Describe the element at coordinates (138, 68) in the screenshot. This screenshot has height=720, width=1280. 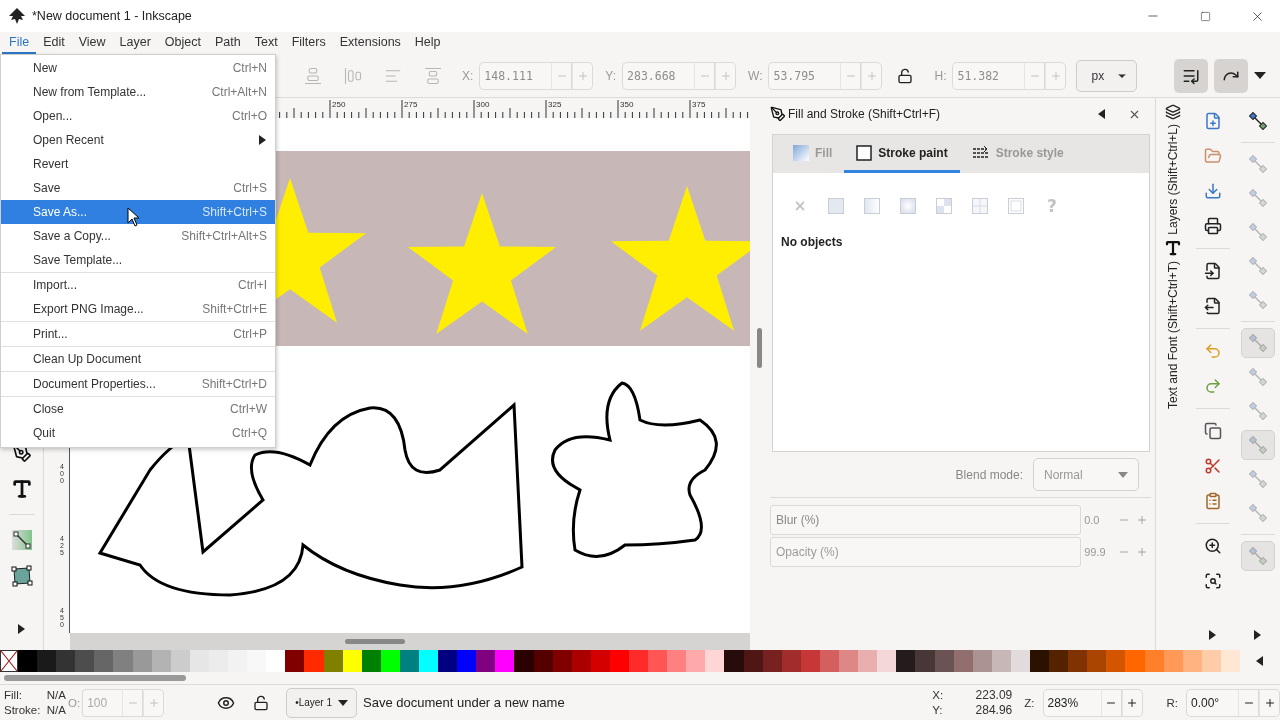
I see `menu-item: New Ctrl+N` at that location.